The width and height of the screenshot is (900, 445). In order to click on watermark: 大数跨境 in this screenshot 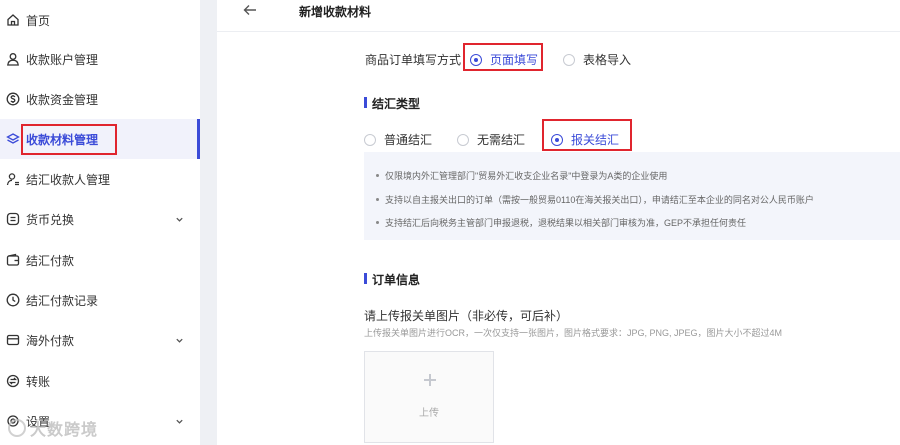, I will do `click(53, 428)`.